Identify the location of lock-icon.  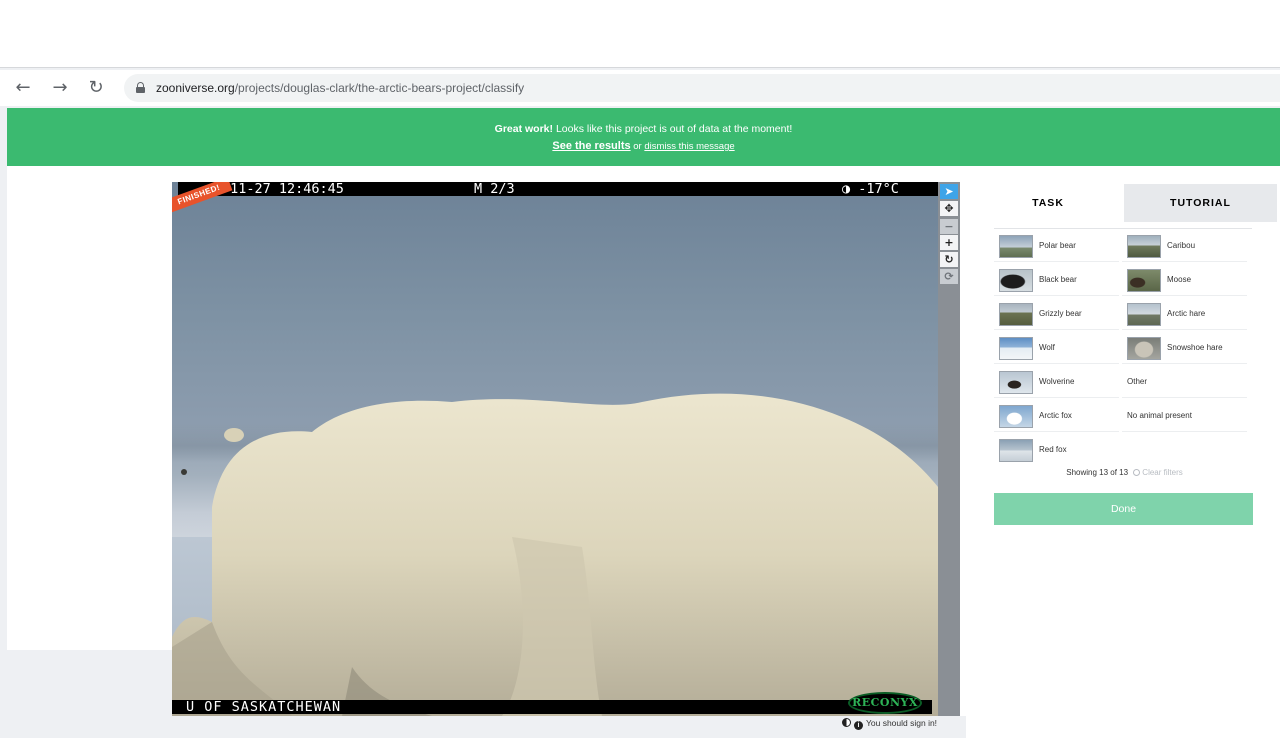
(140, 87).